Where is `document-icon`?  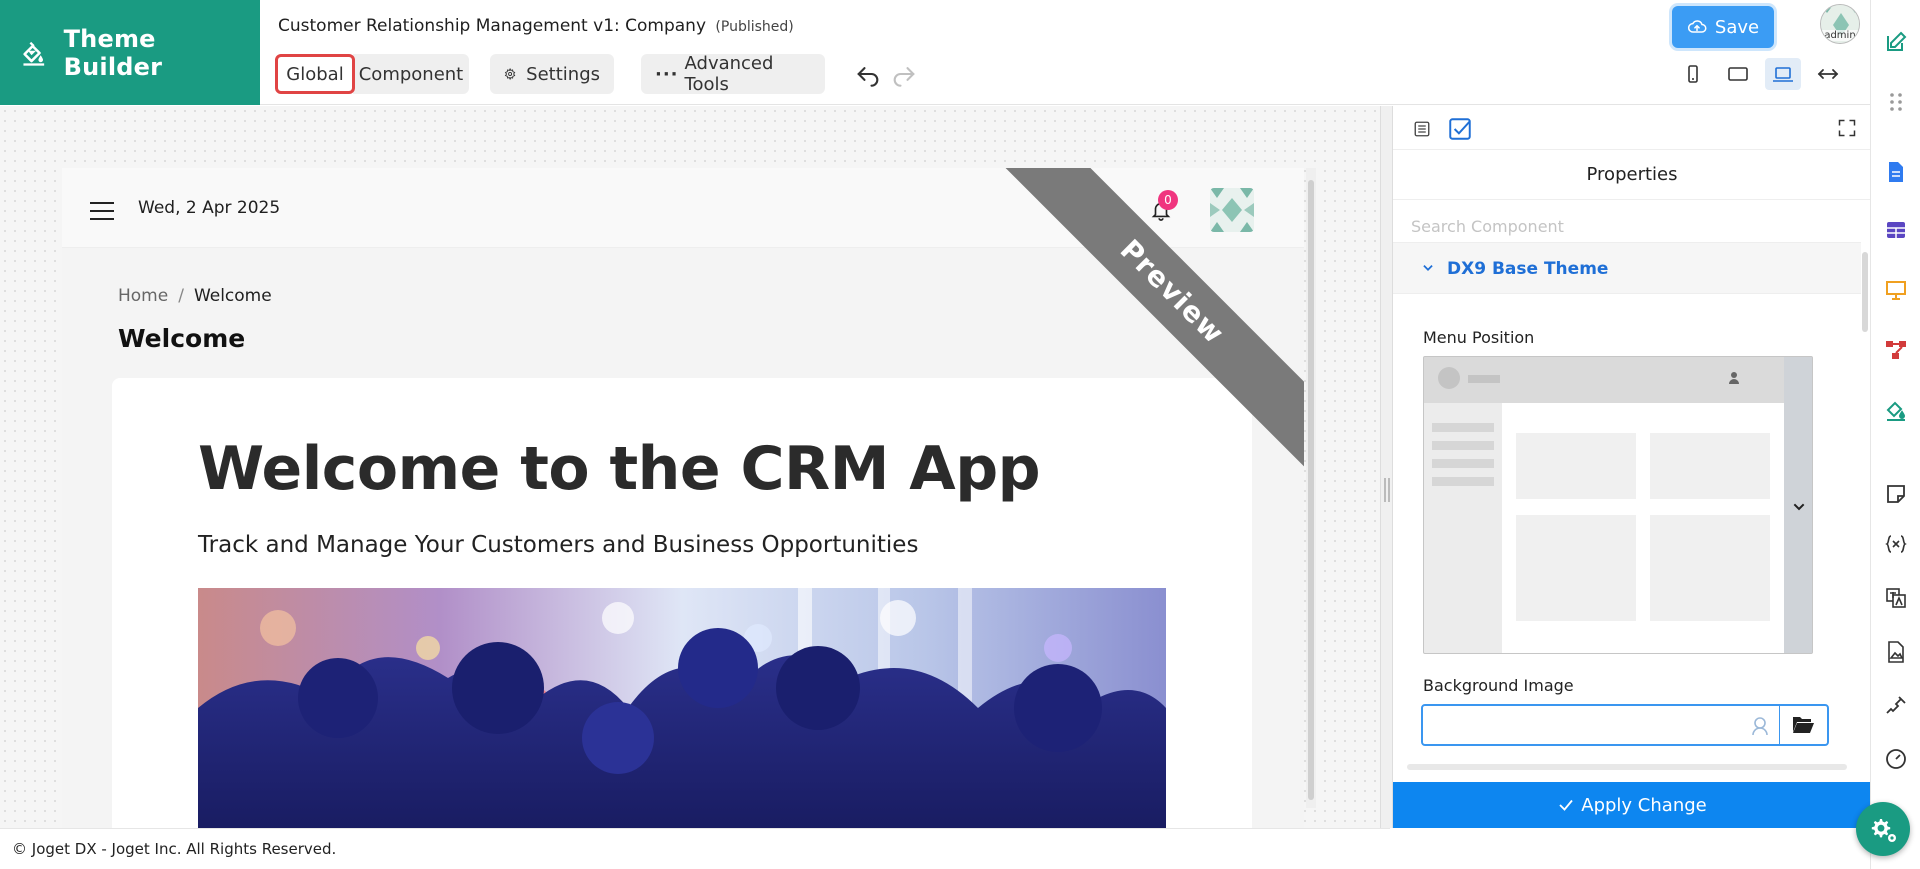
document-icon is located at coordinates (1896, 172).